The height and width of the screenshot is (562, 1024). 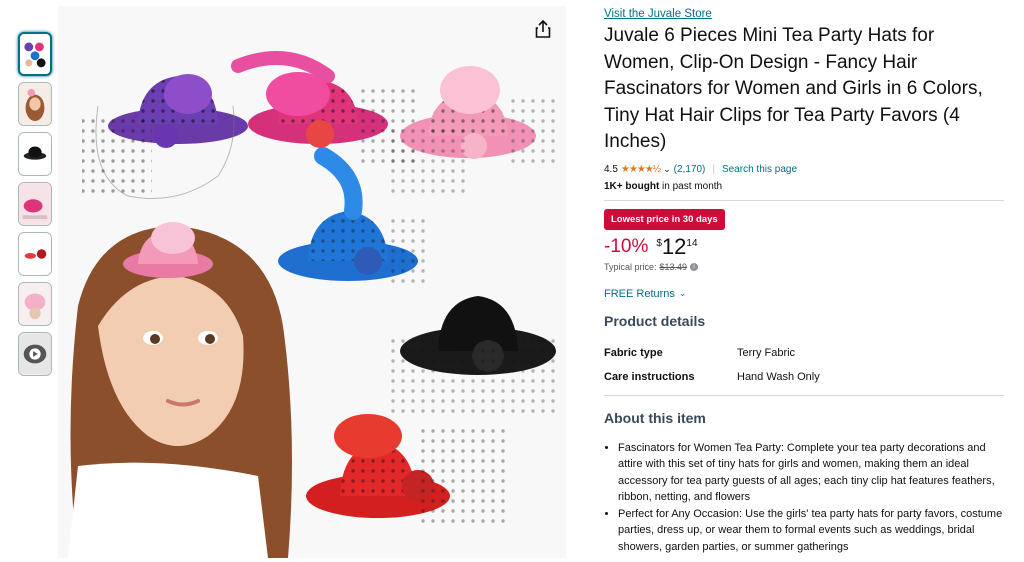 What do you see at coordinates (655, 320) in the screenshot?
I see `product-details-heading: Product details` at bounding box center [655, 320].